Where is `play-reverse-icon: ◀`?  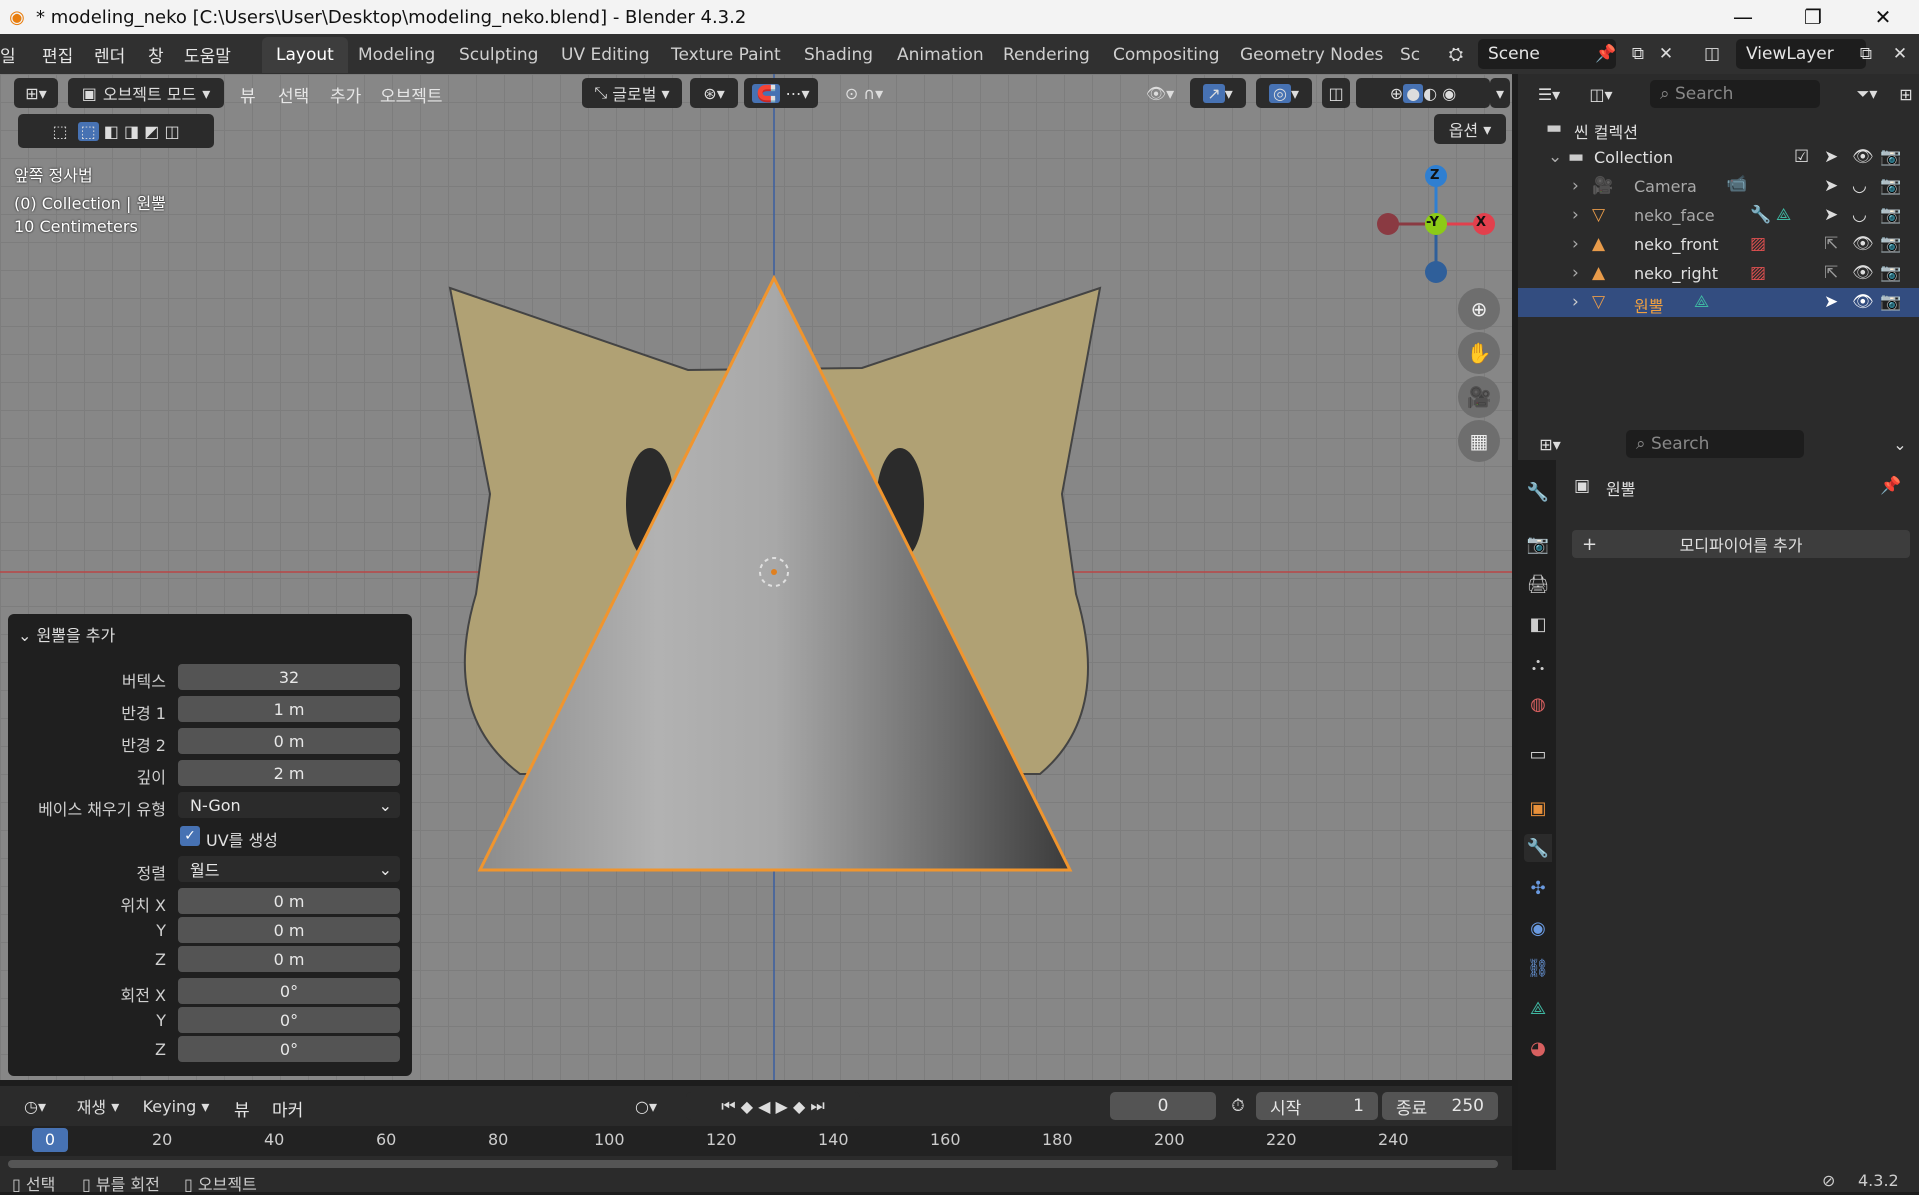 play-reverse-icon: ◀ is located at coordinates (764, 1106).